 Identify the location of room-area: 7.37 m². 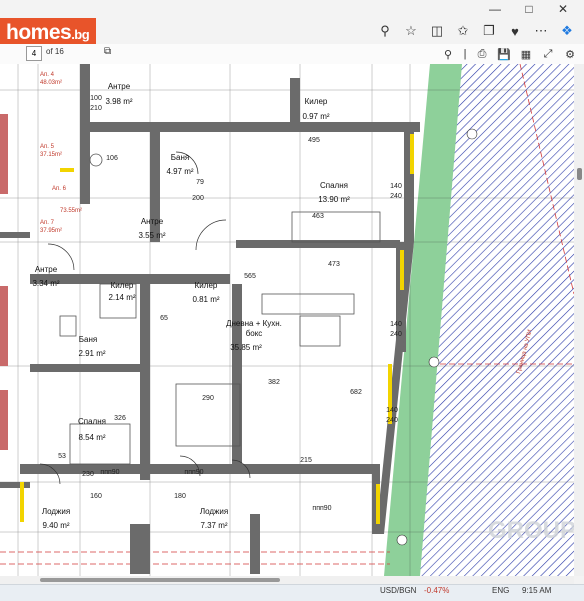
(213, 525).